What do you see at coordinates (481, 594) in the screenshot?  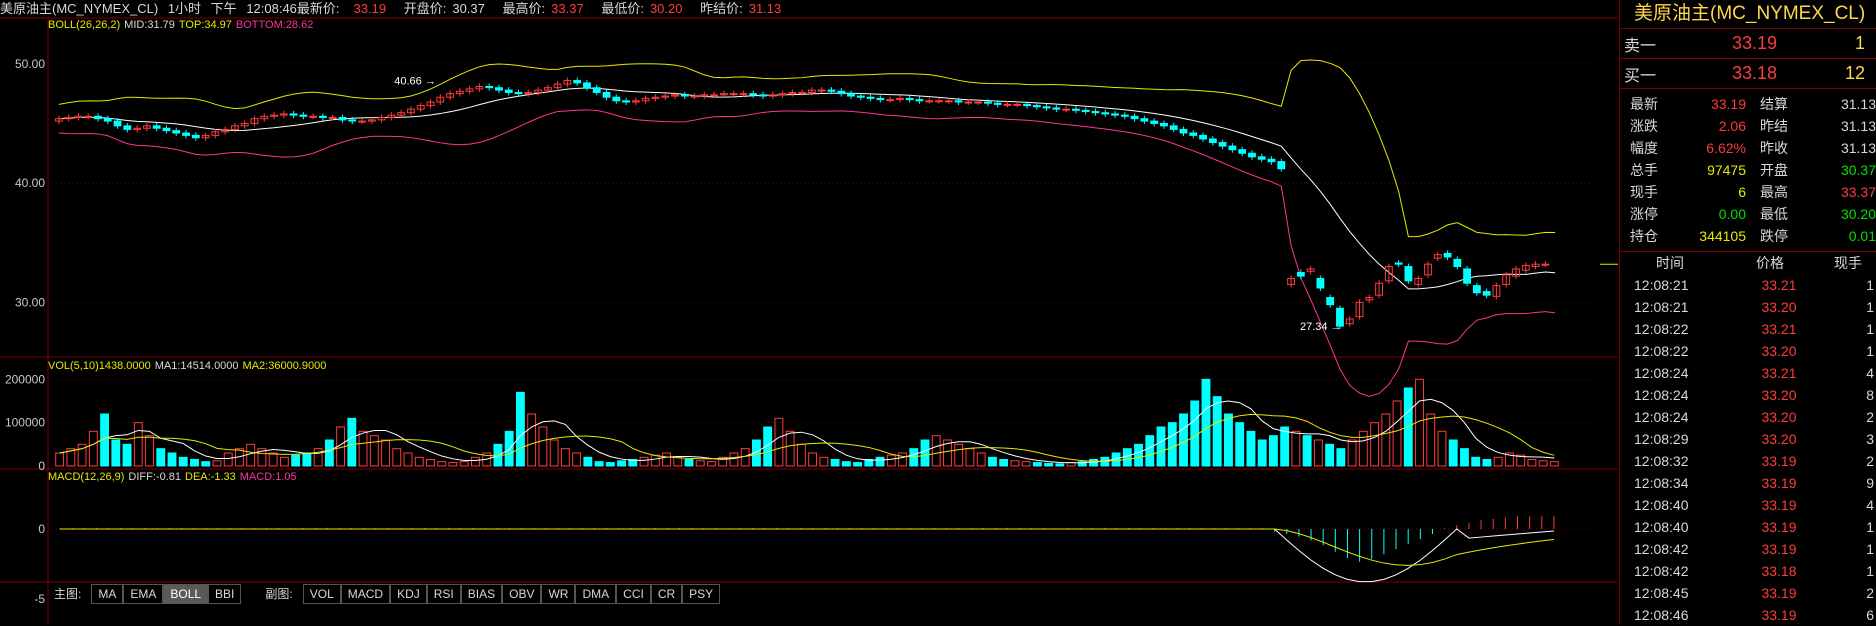 I see `tab-sub-bias: BIAS` at bounding box center [481, 594].